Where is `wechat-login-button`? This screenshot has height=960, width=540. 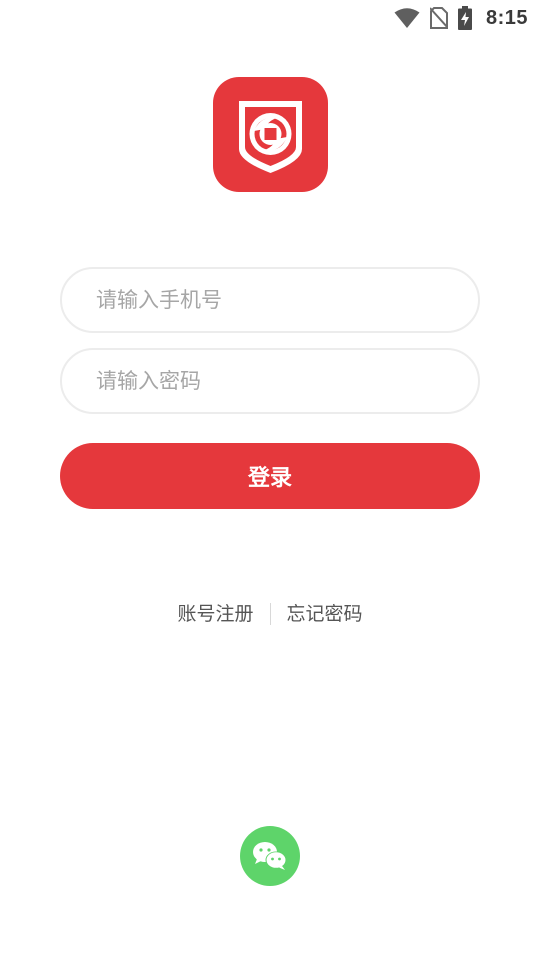
wechat-login-button is located at coordinates (270, 856).